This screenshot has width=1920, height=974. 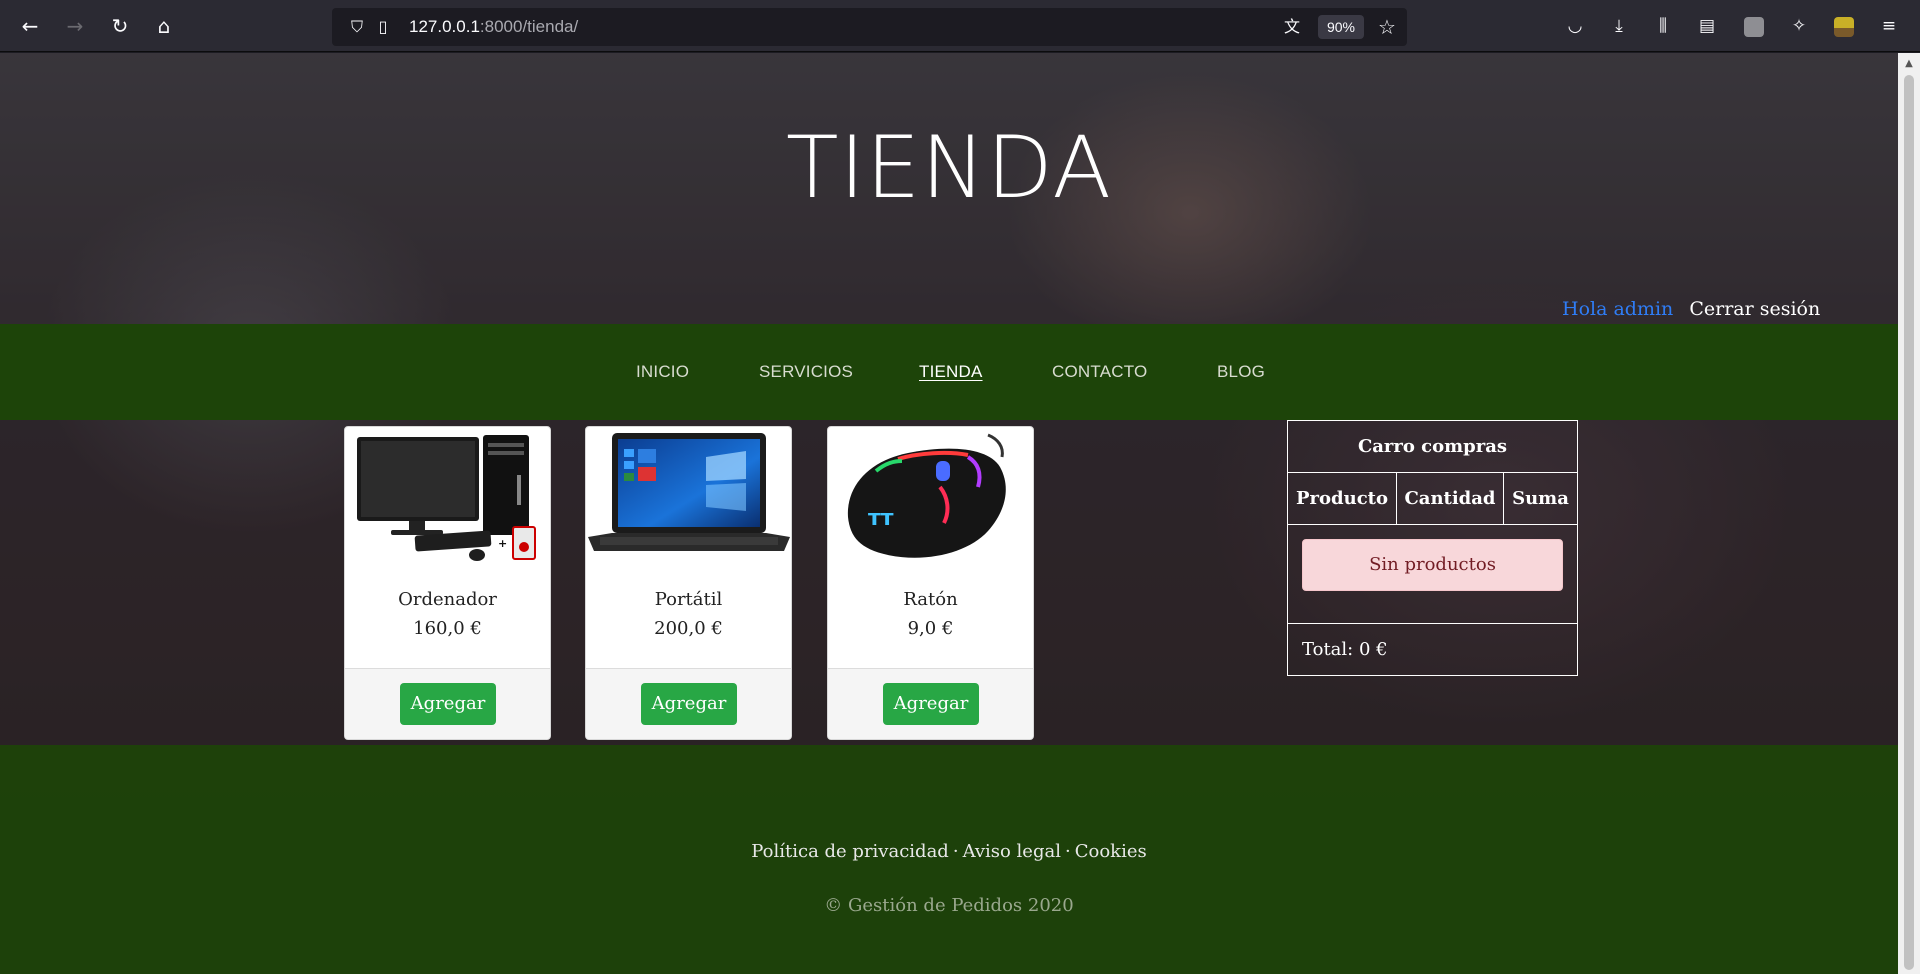 What do you see at coordinates (930, 583) in the screenshot?
I see `product-card: ᴛᴛ Ratón 9,0 € Agregar` at bounding box center [930, 583].